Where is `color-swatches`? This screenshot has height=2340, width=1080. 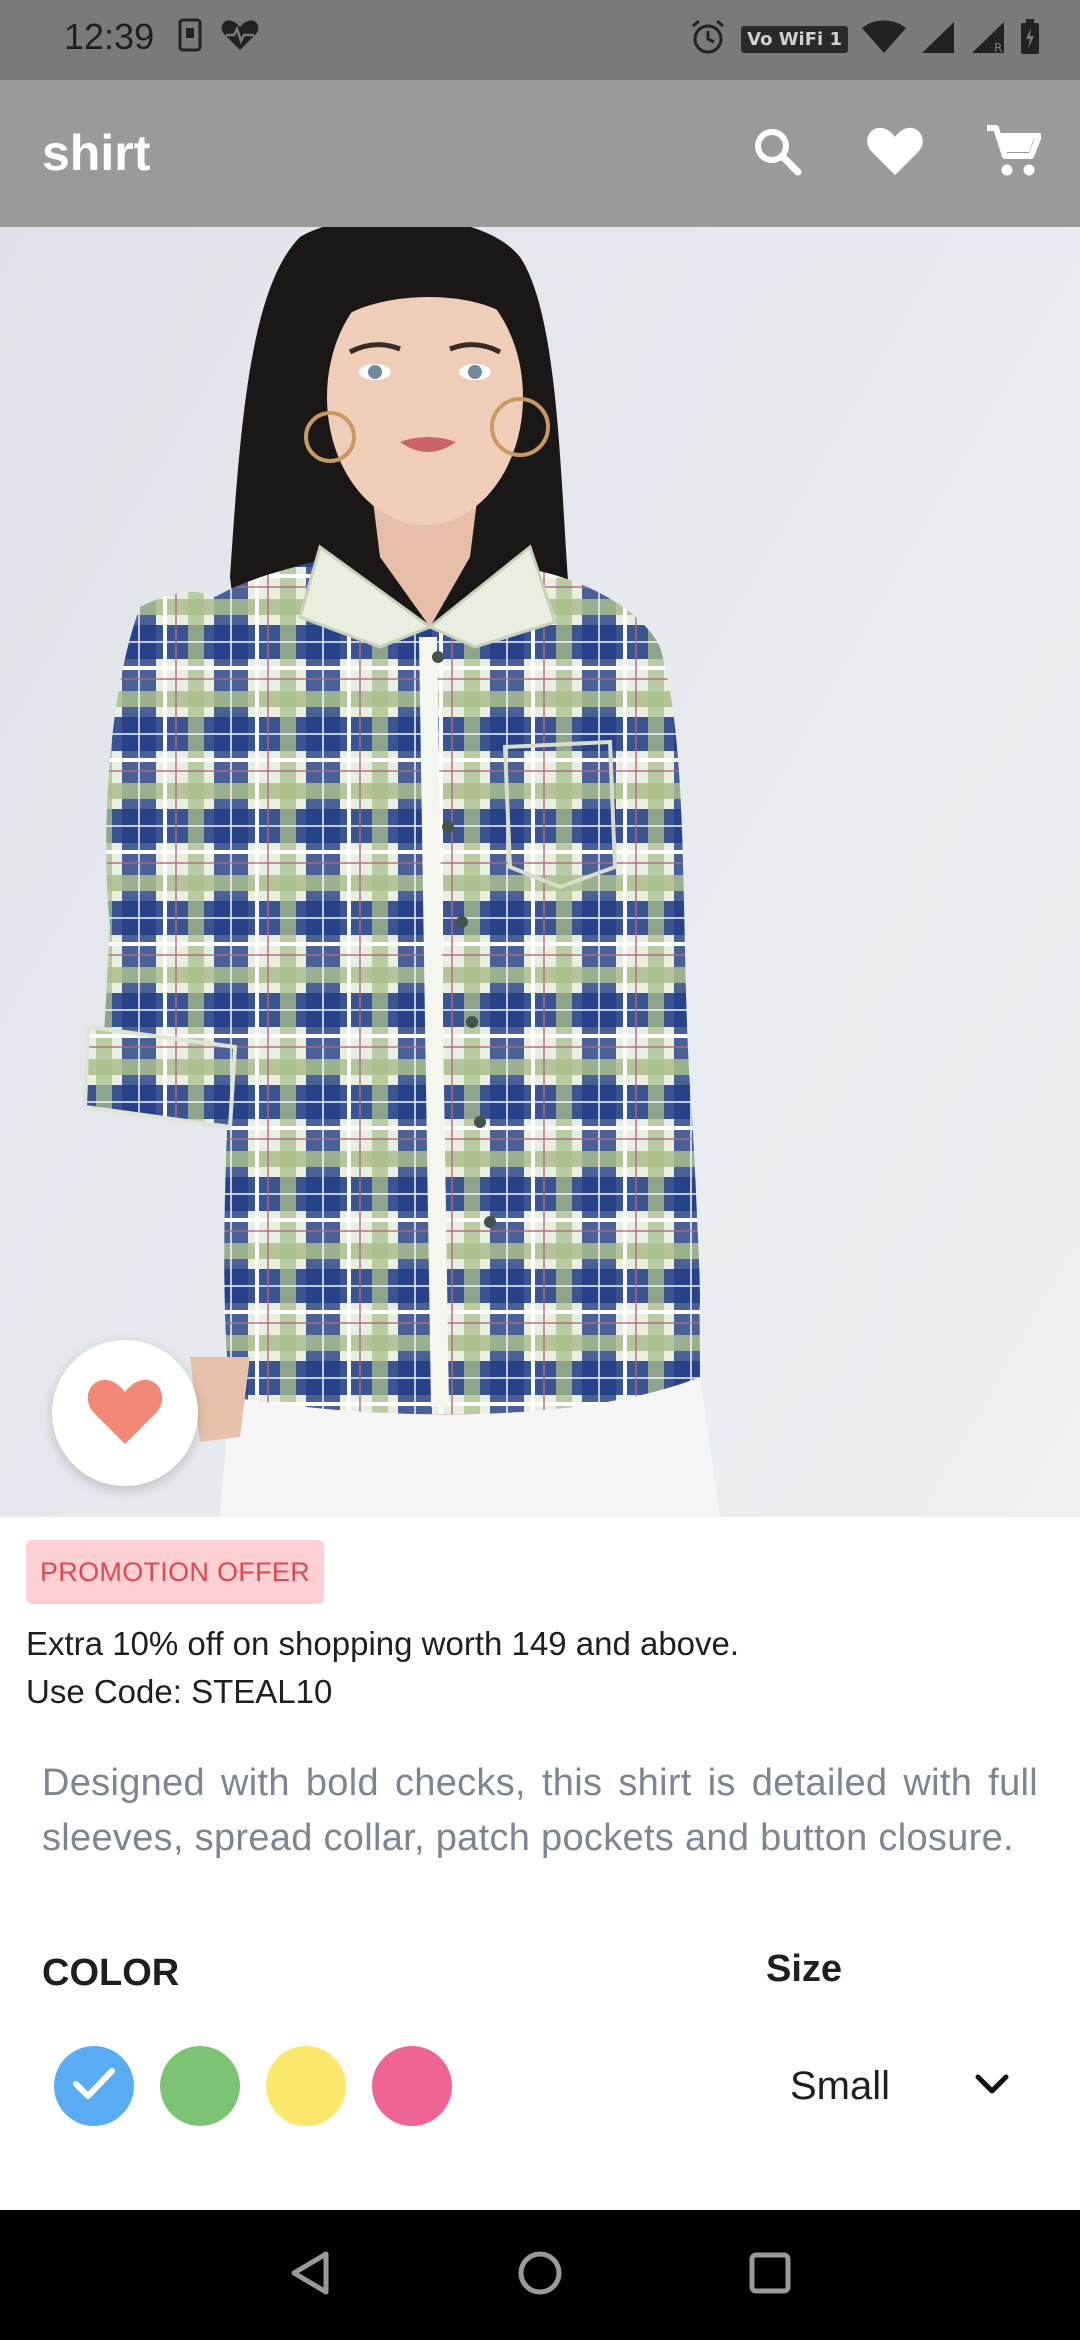
color-swatches is located at coordinates (253, 2086).